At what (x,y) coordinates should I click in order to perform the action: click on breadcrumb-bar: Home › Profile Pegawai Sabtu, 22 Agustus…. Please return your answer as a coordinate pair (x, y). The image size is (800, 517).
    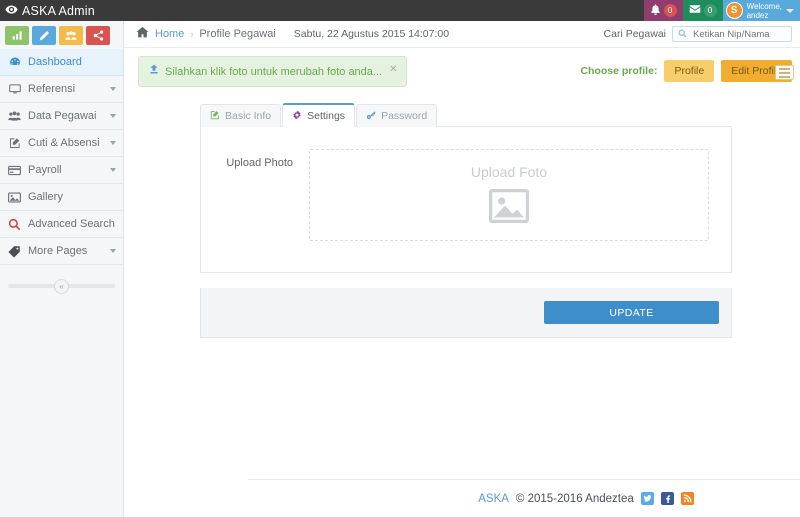
    Looking at the image, I should click on (462, 34).